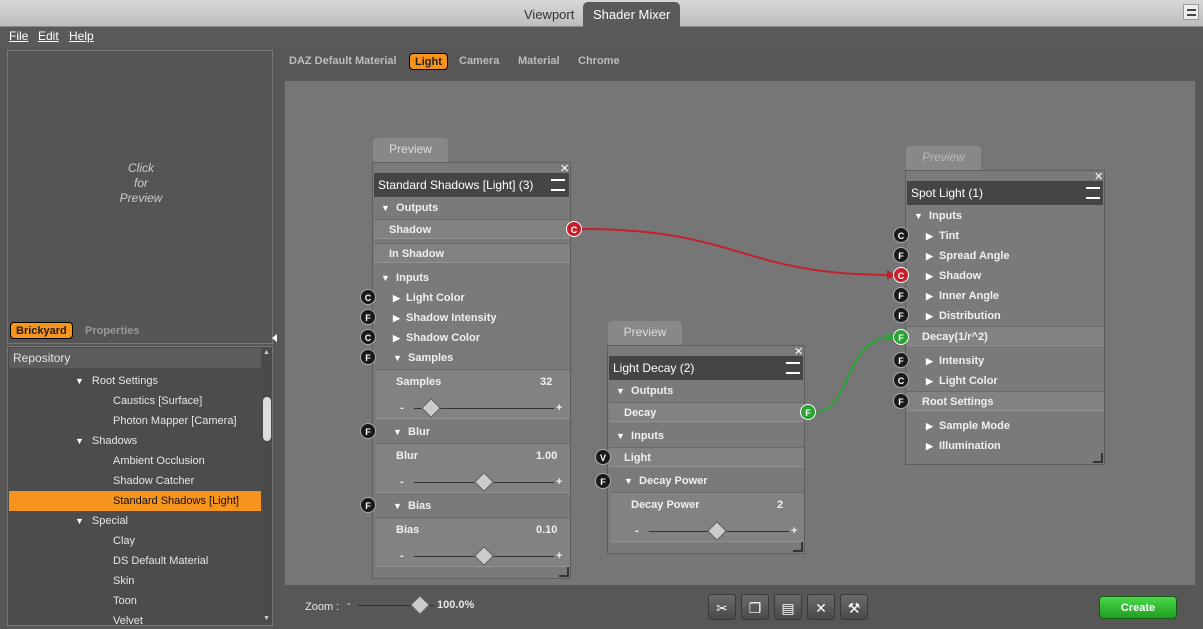  What do you see at coordinates (412, 506) in the screenshot?
I see `input-bias: ▼ Bias` at bounding box center [412, 506].